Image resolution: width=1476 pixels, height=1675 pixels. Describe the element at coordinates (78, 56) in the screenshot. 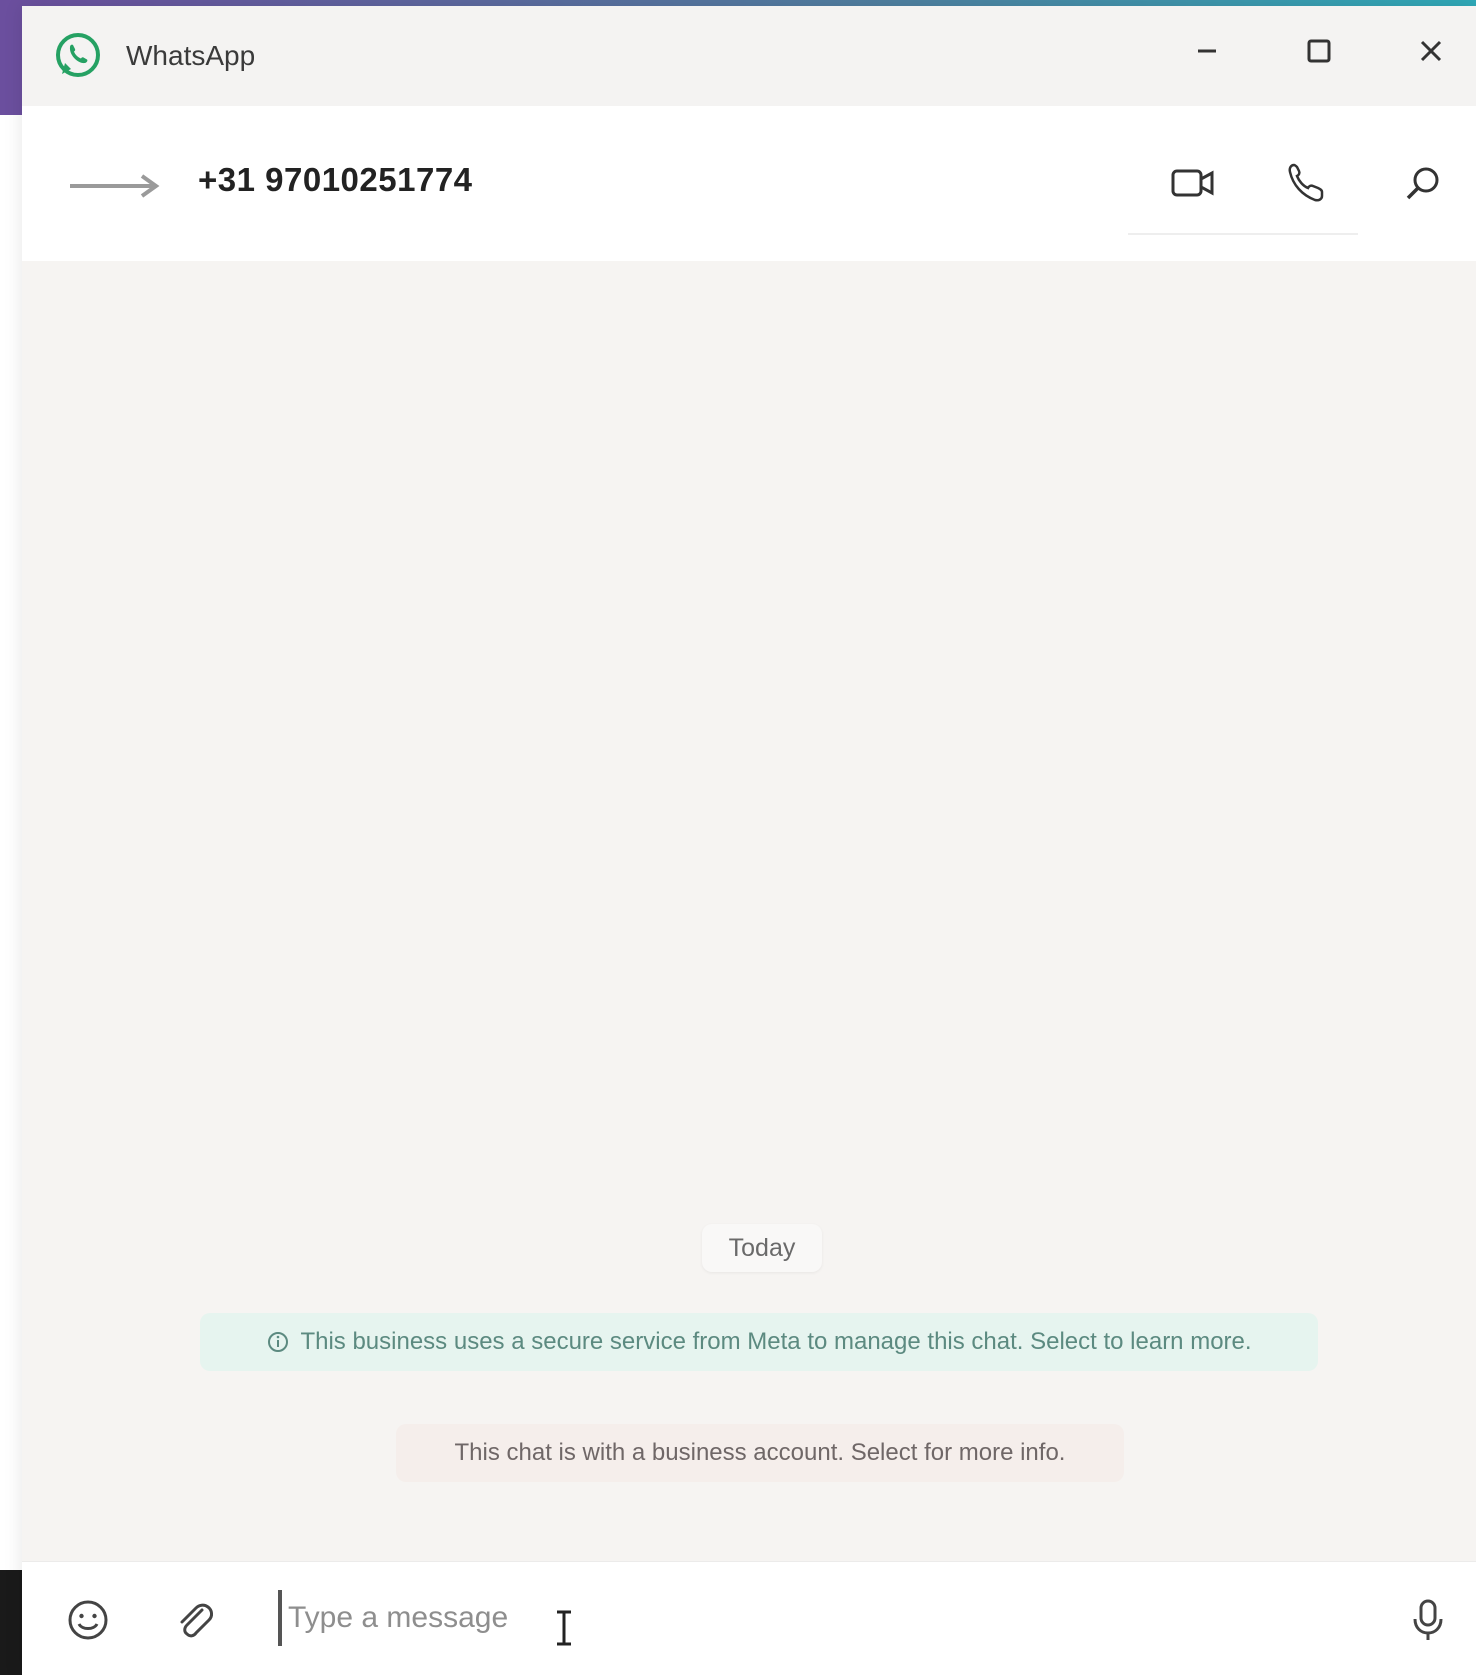

I see `whatsapp-logo-icon` at that location.